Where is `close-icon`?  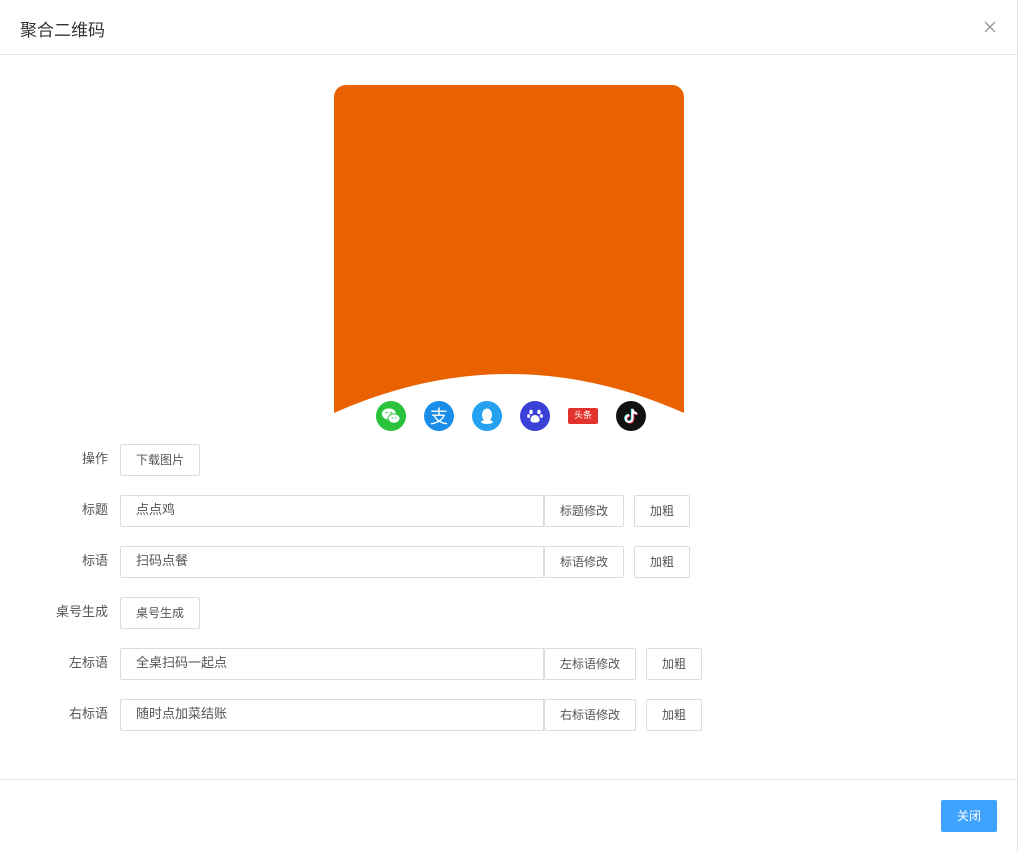
close-icon is located at coordinates (990, 27).